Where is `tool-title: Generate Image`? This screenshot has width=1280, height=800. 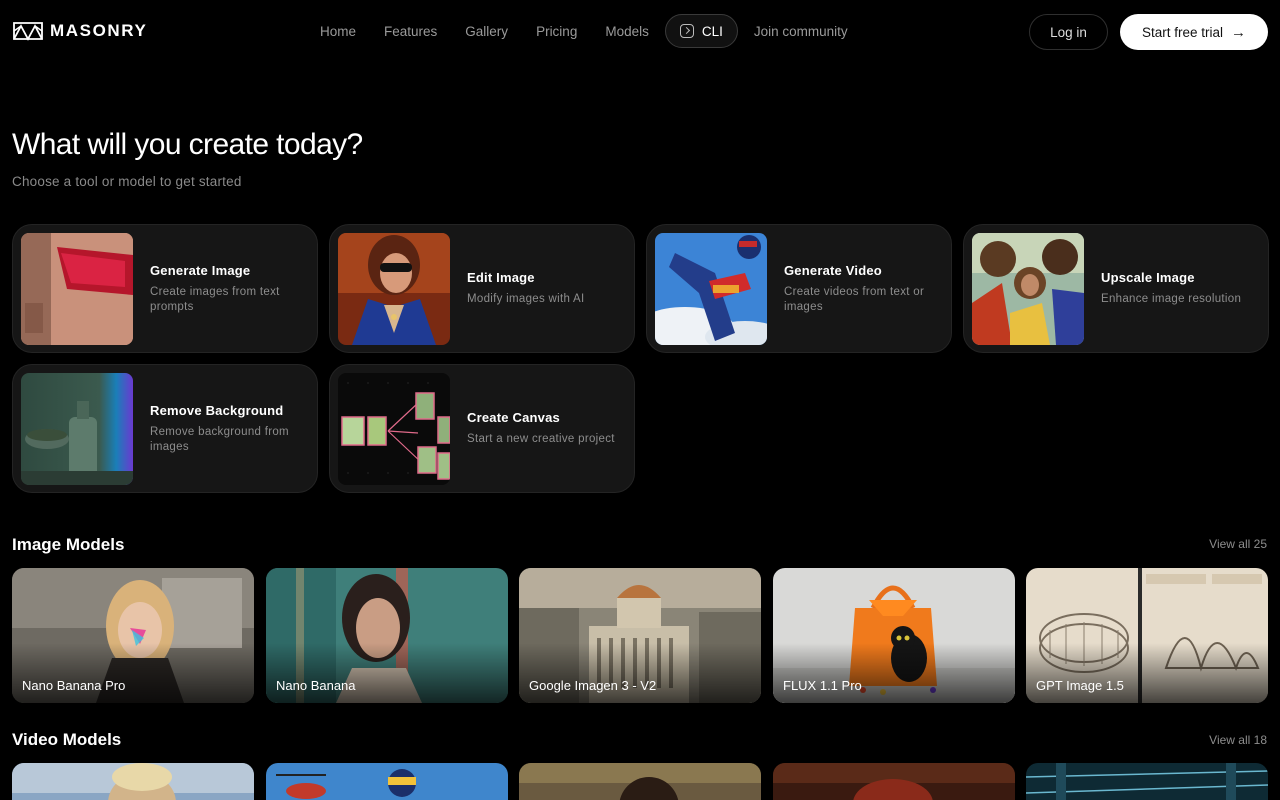 tool-title: Generate Image is located at coordinates (200, 270).